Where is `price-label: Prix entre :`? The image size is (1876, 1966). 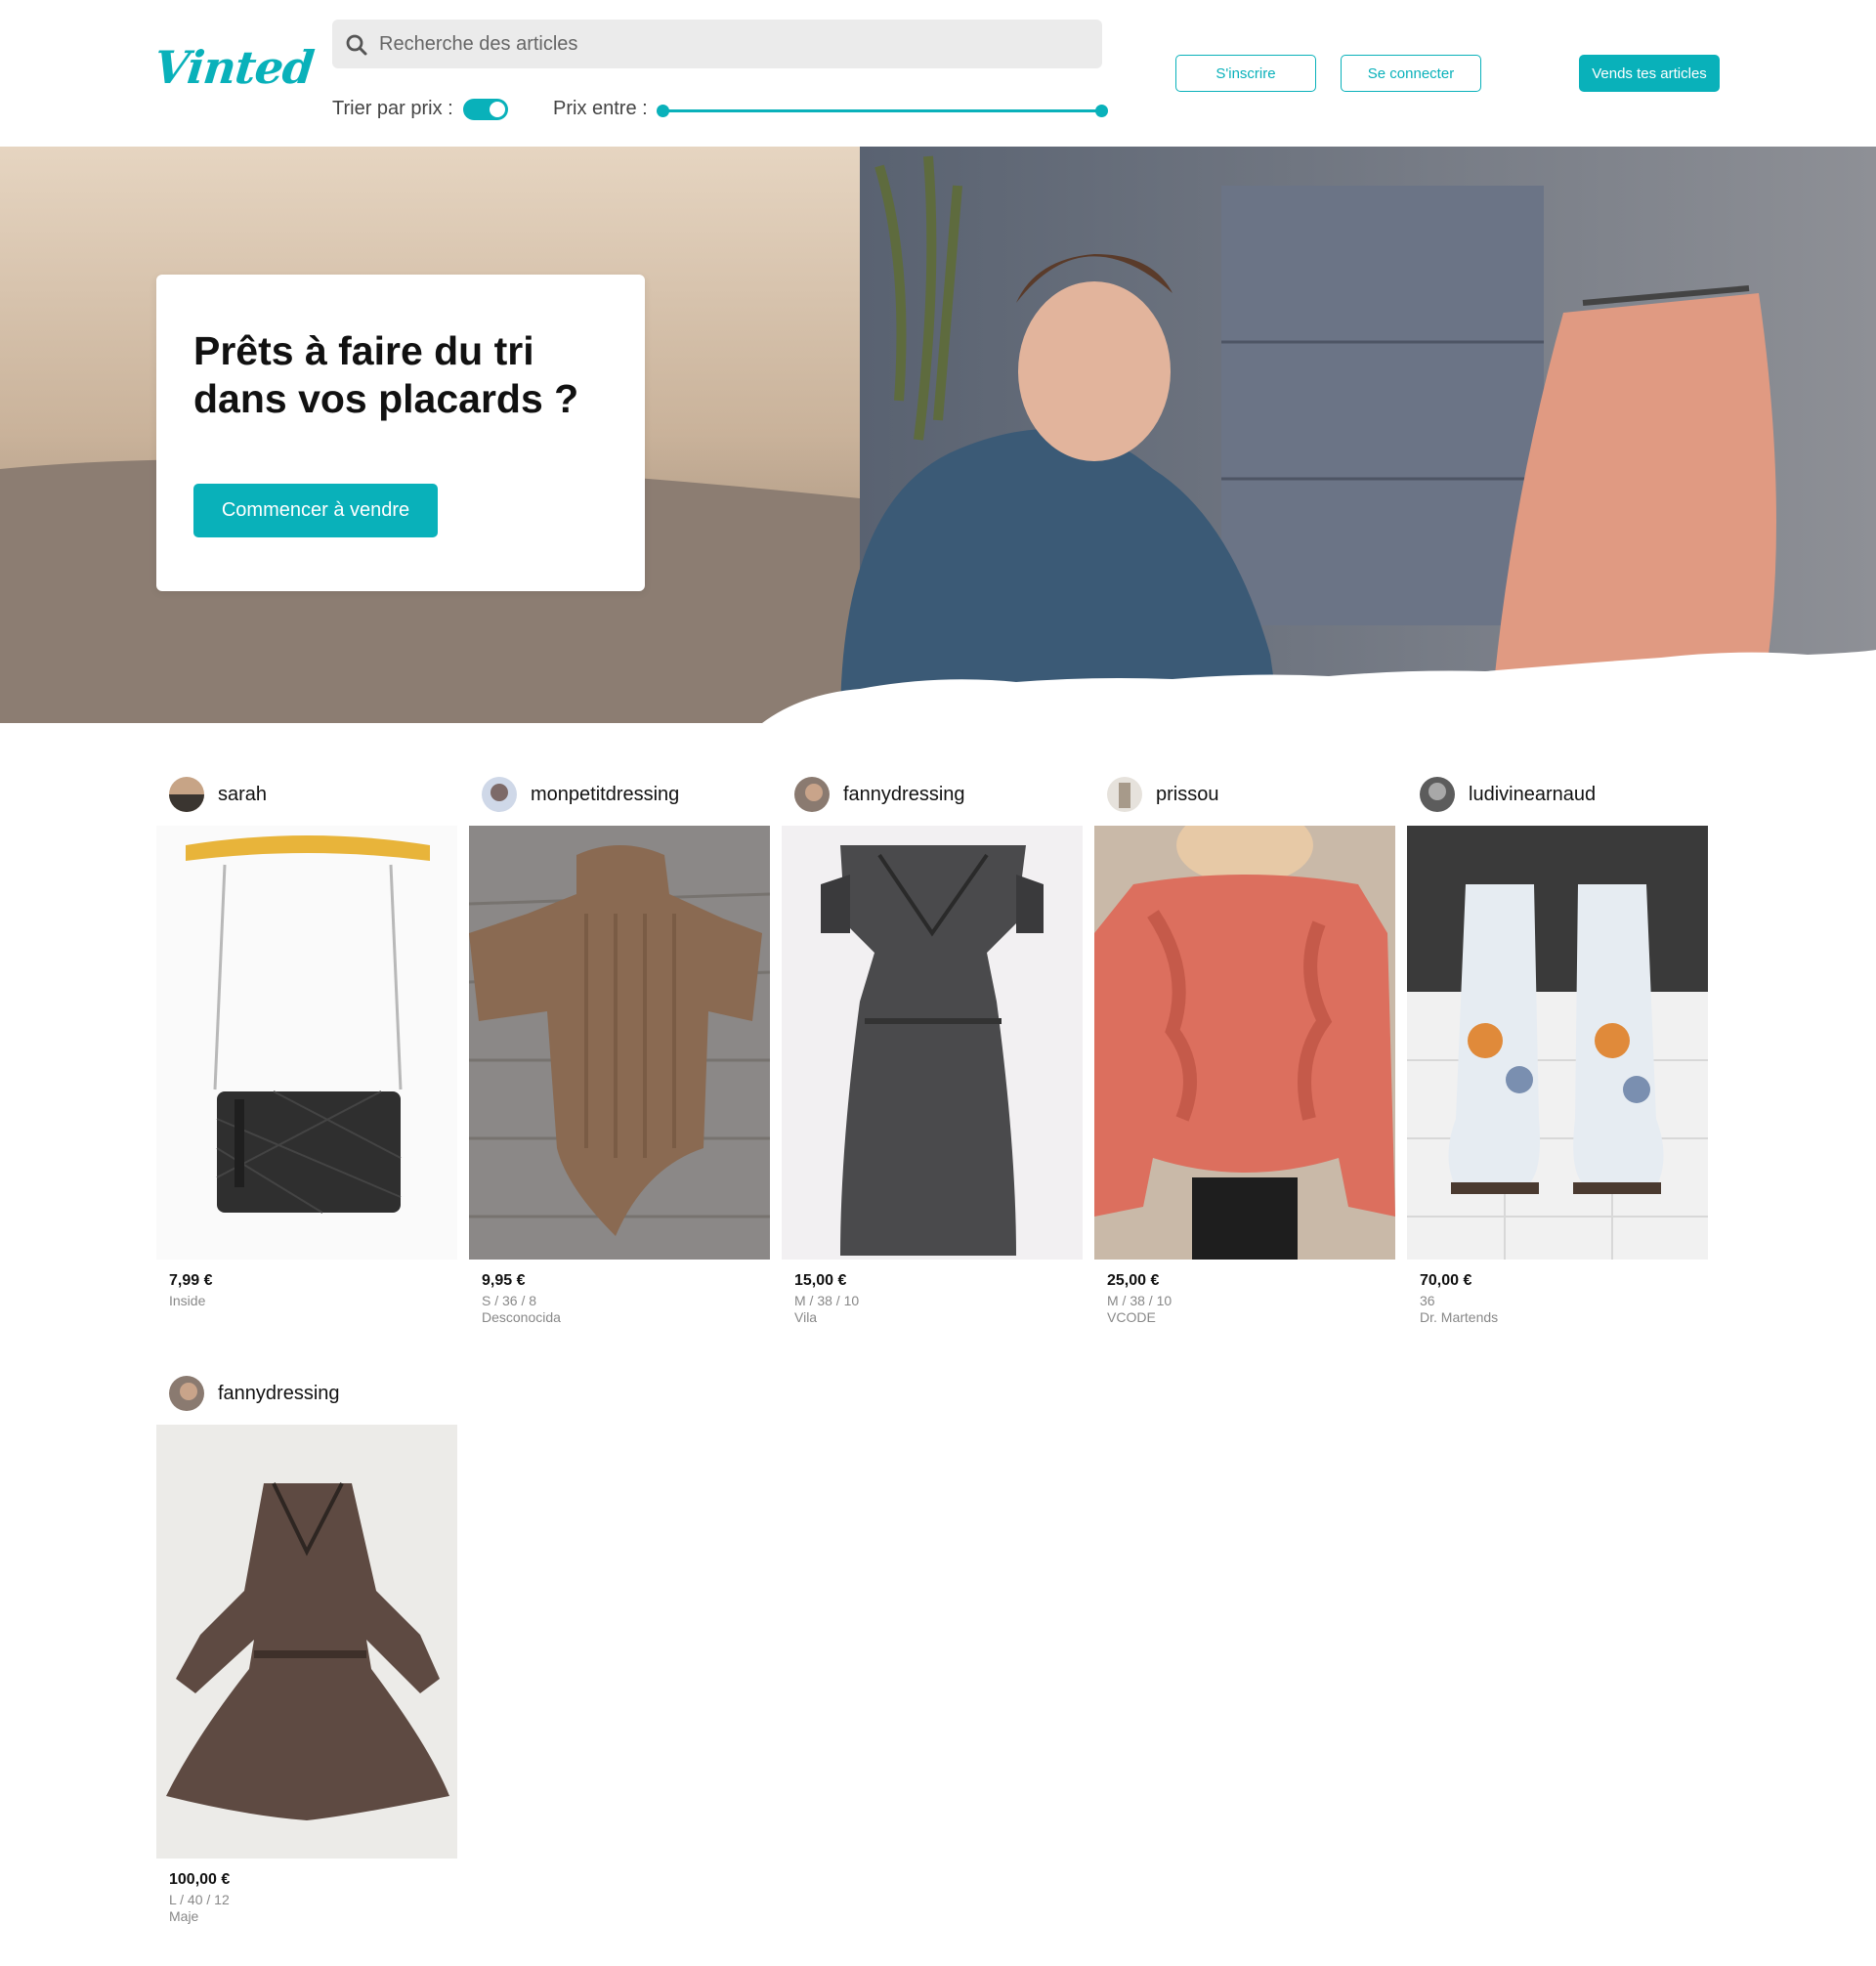 price-label: Prix entre : is located at coordinates (600, 108).